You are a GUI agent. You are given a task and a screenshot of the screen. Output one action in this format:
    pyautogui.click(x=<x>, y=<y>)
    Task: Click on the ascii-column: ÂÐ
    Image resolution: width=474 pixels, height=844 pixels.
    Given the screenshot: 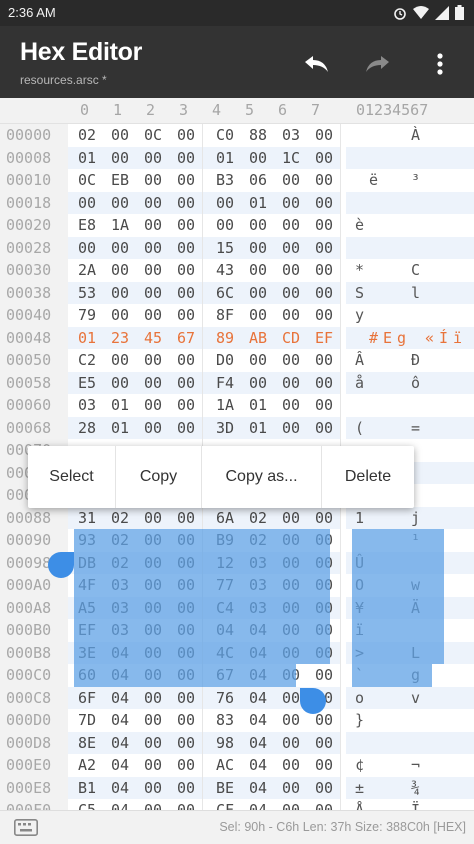 What is the action you would take?
    pyautogui.click(x=410, y=360)
    